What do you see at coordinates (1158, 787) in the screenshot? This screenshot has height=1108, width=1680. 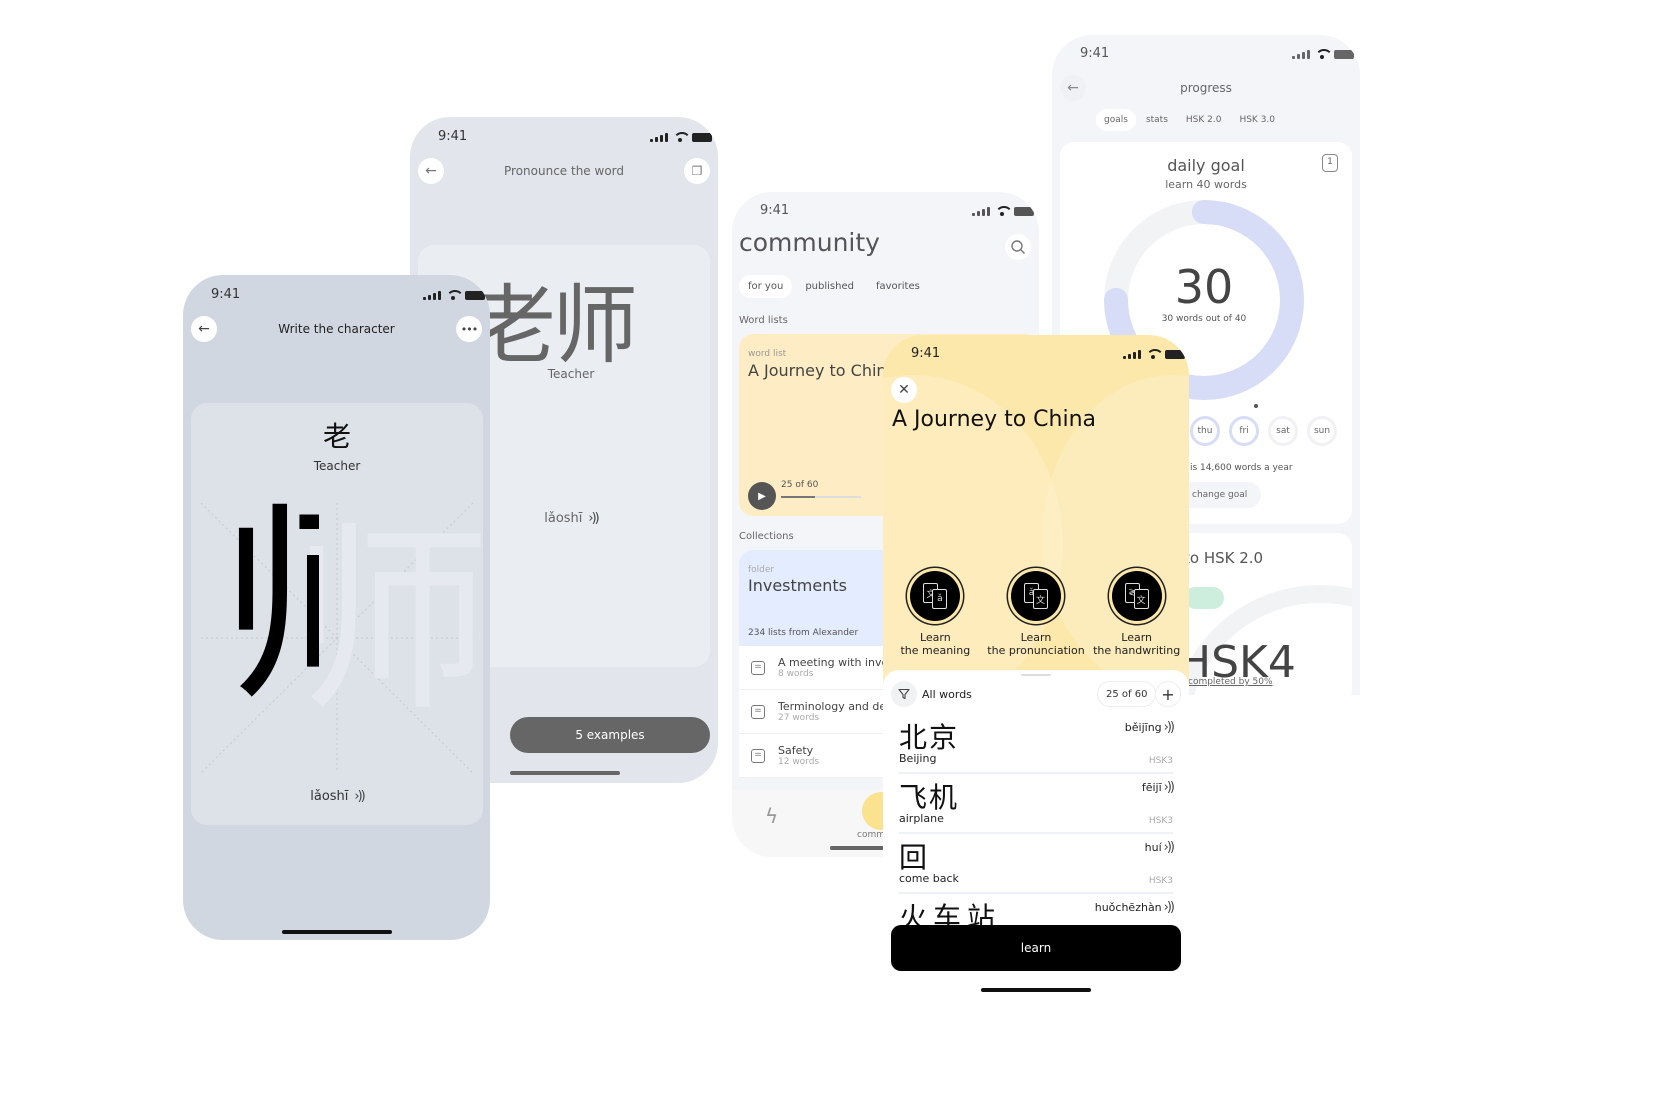 I see `word-pinyin: fēijī ›))` at bounding box center [1158, 787].